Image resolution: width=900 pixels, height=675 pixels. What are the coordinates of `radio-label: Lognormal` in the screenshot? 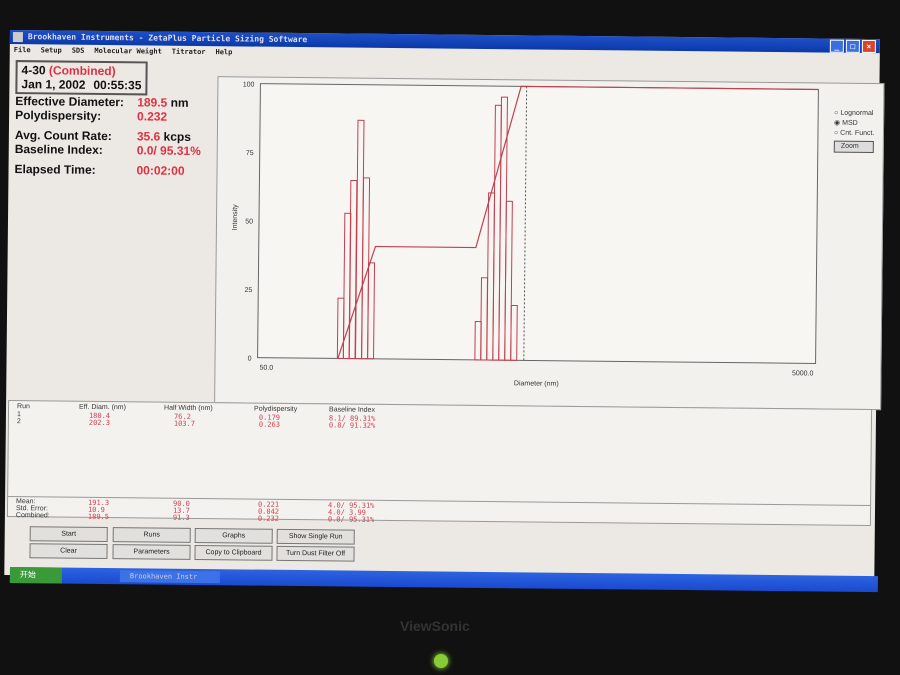 It's located at (857, 113).